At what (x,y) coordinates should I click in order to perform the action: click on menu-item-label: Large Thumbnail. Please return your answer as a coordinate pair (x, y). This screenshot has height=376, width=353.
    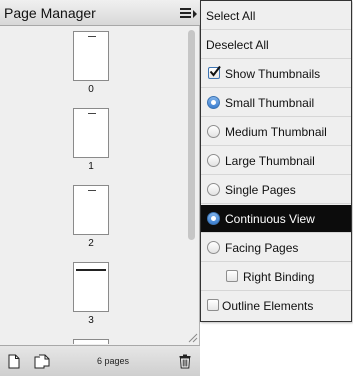
    Looking at the image, I should click on (270, 161).